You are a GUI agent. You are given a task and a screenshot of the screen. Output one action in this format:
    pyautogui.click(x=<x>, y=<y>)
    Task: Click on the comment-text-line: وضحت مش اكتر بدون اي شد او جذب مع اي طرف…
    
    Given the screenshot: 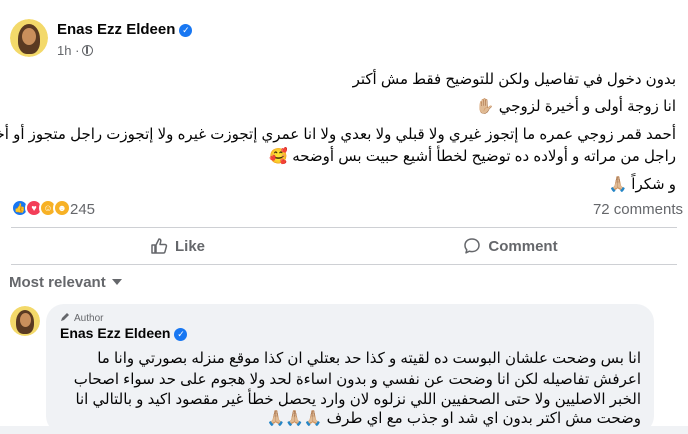 What is the action you would take?
    pyautogui.click(x=453, y=418)
    